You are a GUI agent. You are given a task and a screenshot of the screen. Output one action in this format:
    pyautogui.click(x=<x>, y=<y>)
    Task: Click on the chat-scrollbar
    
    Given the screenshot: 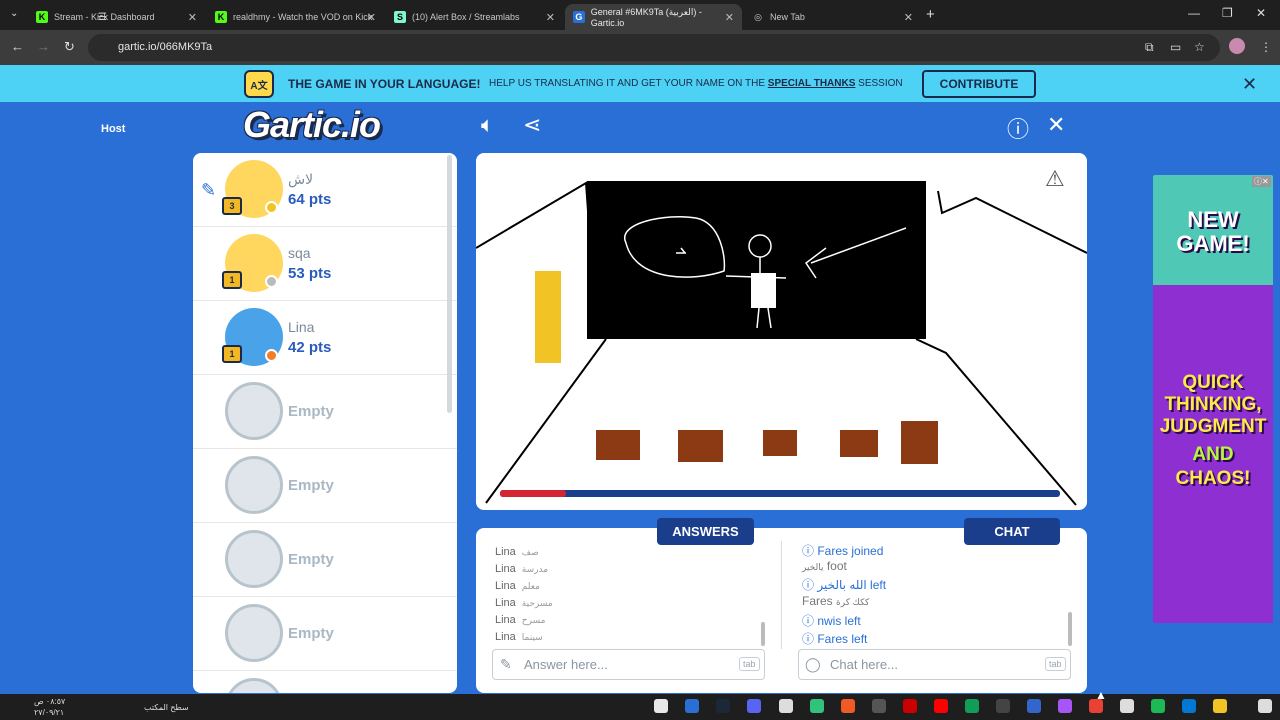 What is the action you would take?
    pyautogui.click(x=1070, y=629)
    